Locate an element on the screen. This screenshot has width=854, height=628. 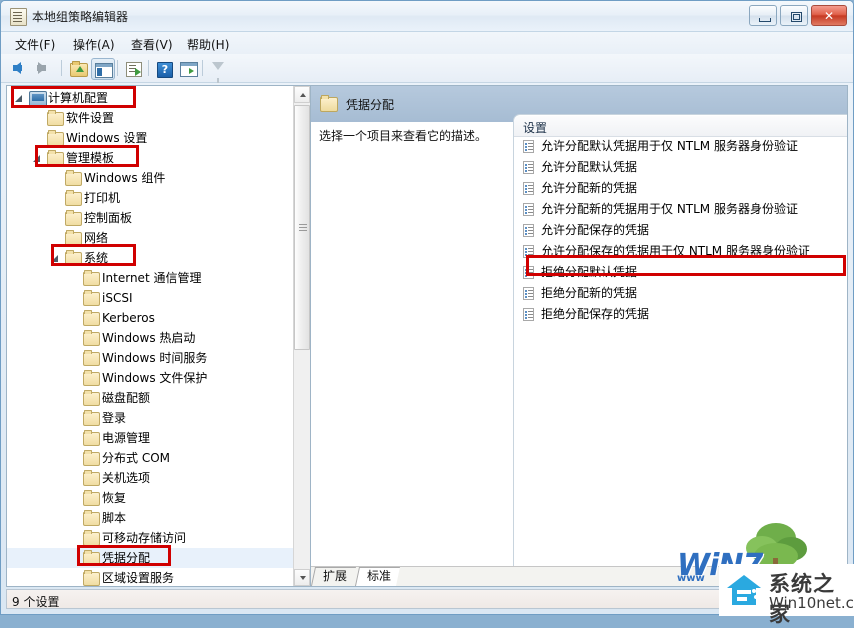
tab-1: 标准 is located at coordinates (377, 576).